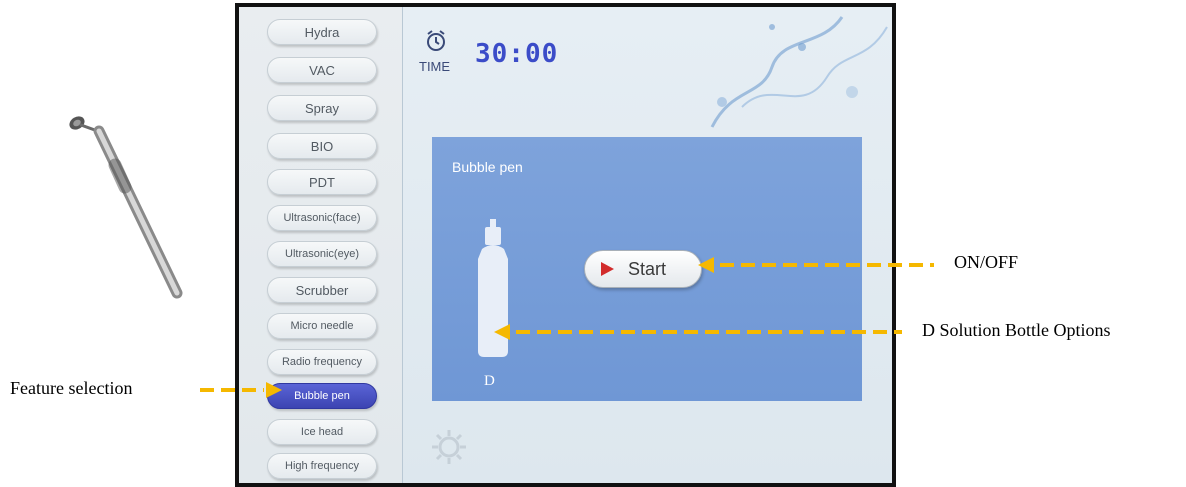 The image size is (1186, 487). What do you see at coordinates (436, 40) in the screenshot?
I see `alarm-clock-icon` at bounding box center [436, 40].